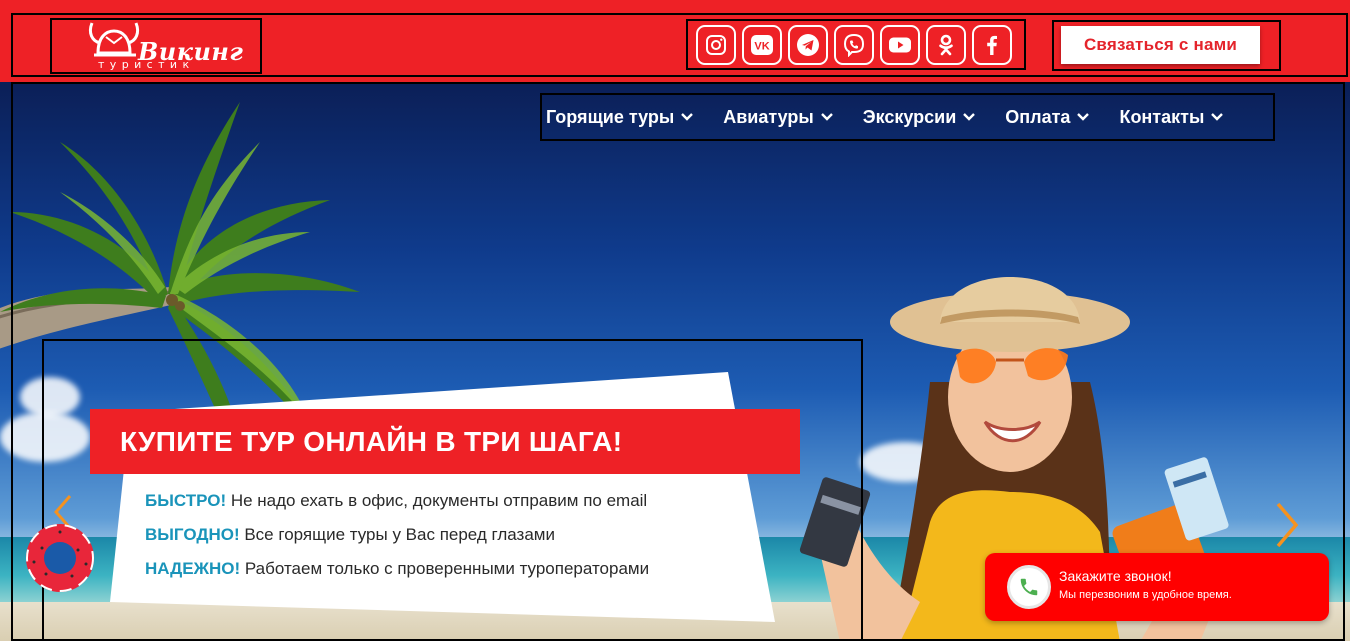 The width and height of the screenshot is (1350, 641). I want to click on nav-item-label: Авиатуры, so click(768, 116).